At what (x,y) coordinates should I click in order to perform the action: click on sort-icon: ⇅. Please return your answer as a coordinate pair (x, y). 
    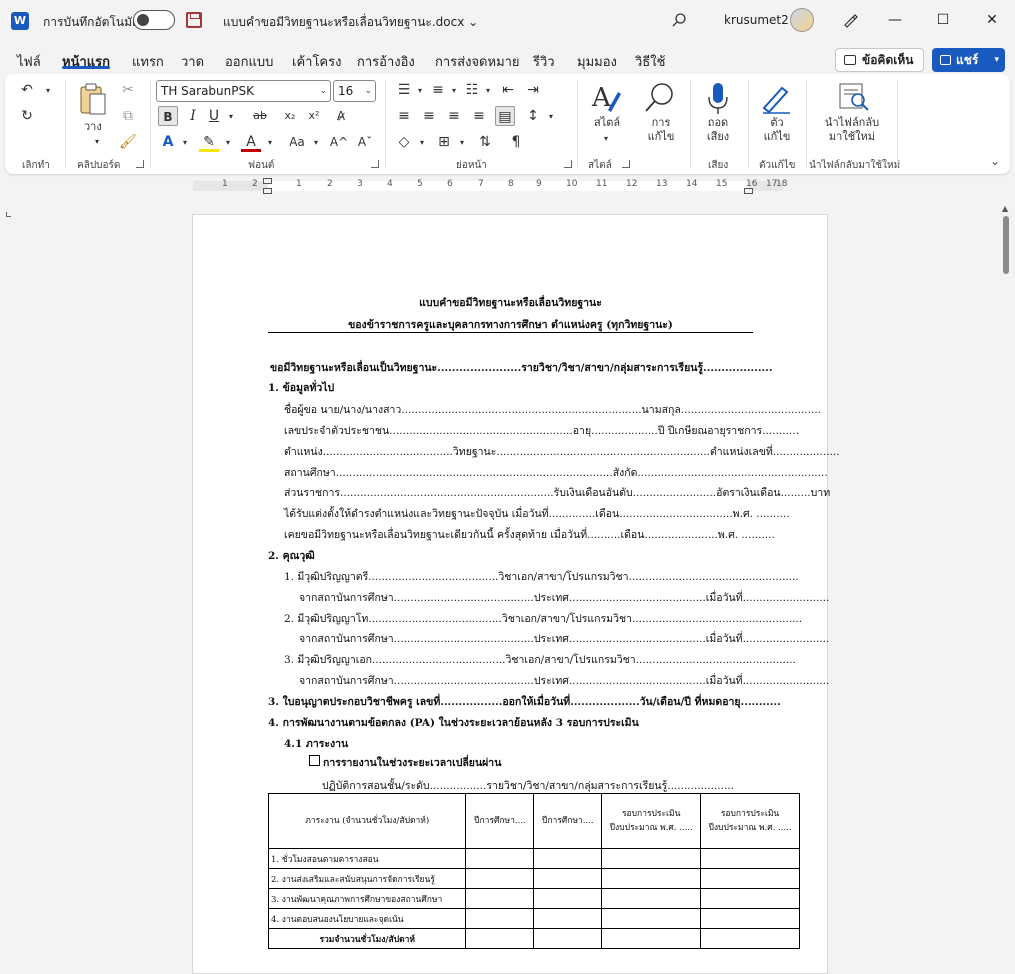
    Looking at the image, I should click on (485, 142).